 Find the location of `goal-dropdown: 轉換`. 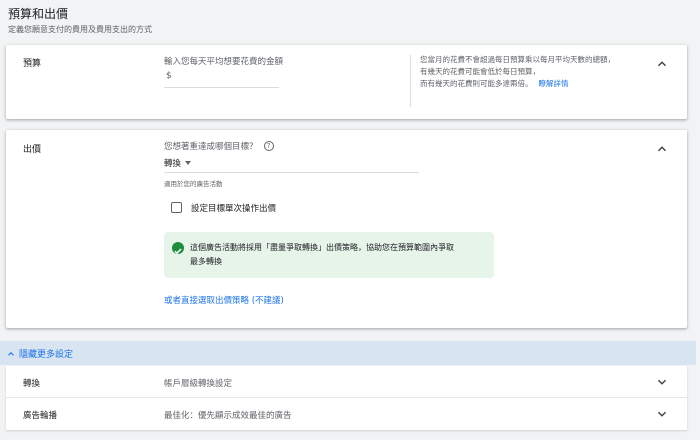

goal-dropdown: 轉換 is located at coordinates (178, 163).